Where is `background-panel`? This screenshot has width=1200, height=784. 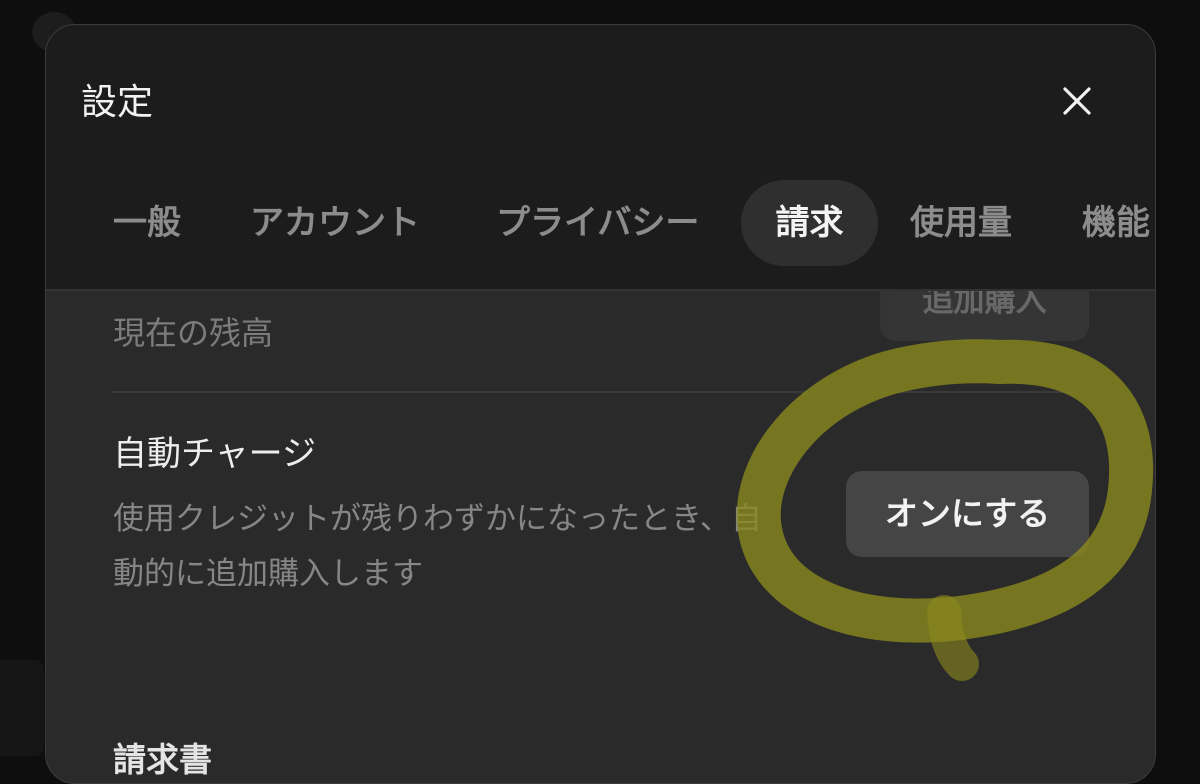 background-panel is located at coordinates (22, 708).